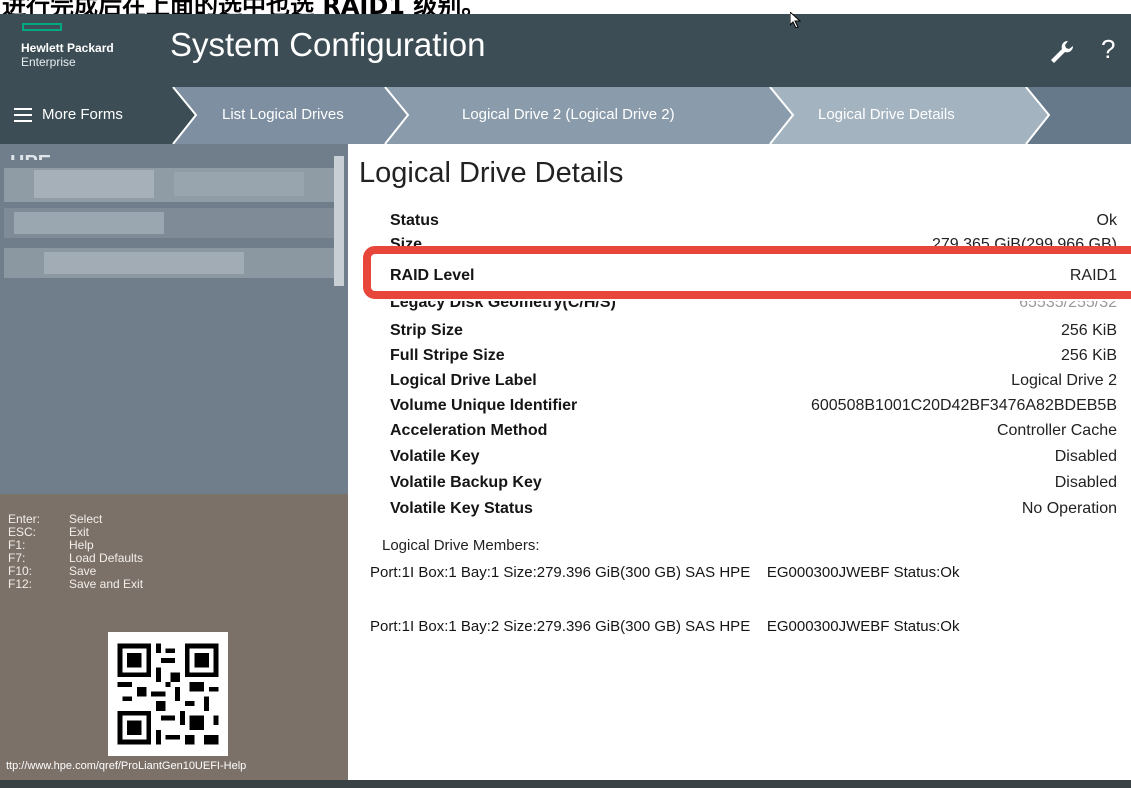 The height and width of the screenshot is (788, 1131). What do you see at coordinates (24, 519) in the screenshot?
I see `key-label: Enter:` at bounding box center [24, 519].